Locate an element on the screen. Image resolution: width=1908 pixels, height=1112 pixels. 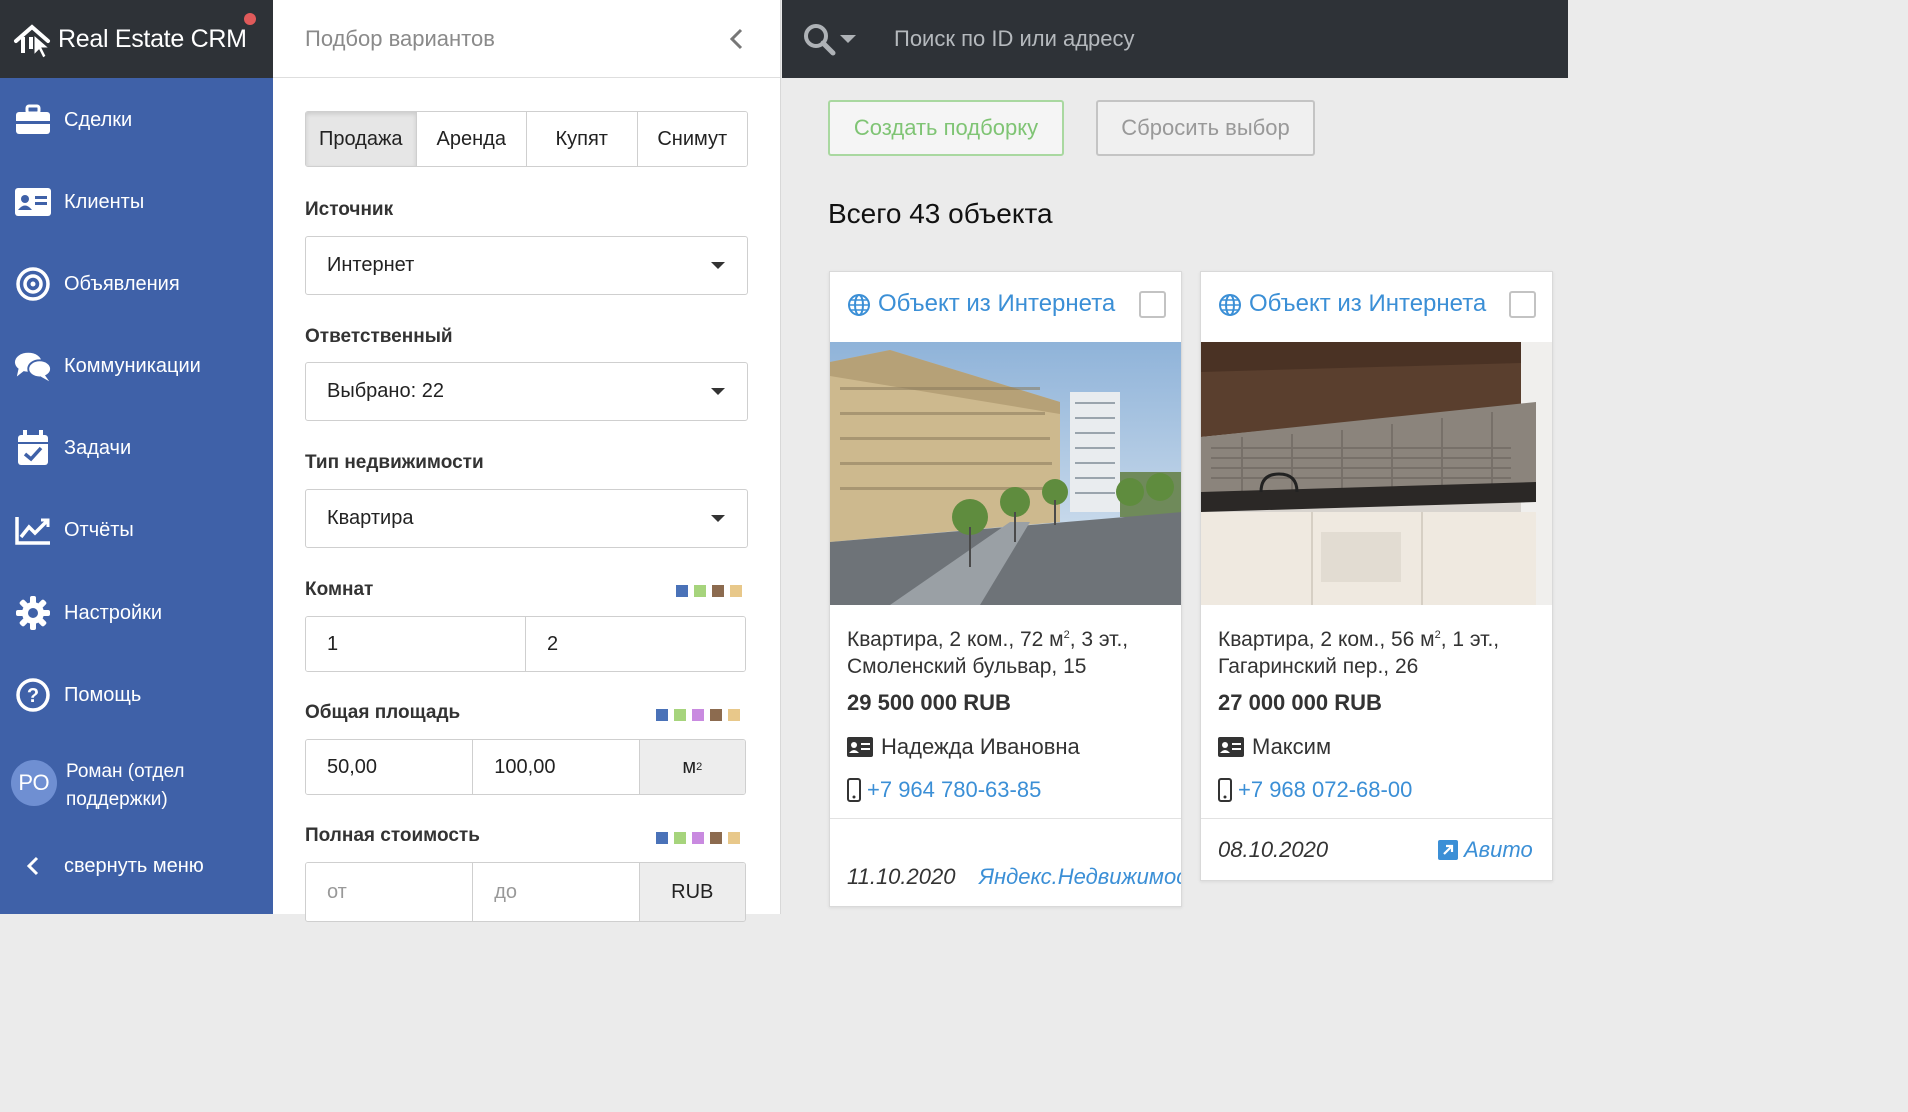
source-value: Интернет is located at coordinates (371, 265).